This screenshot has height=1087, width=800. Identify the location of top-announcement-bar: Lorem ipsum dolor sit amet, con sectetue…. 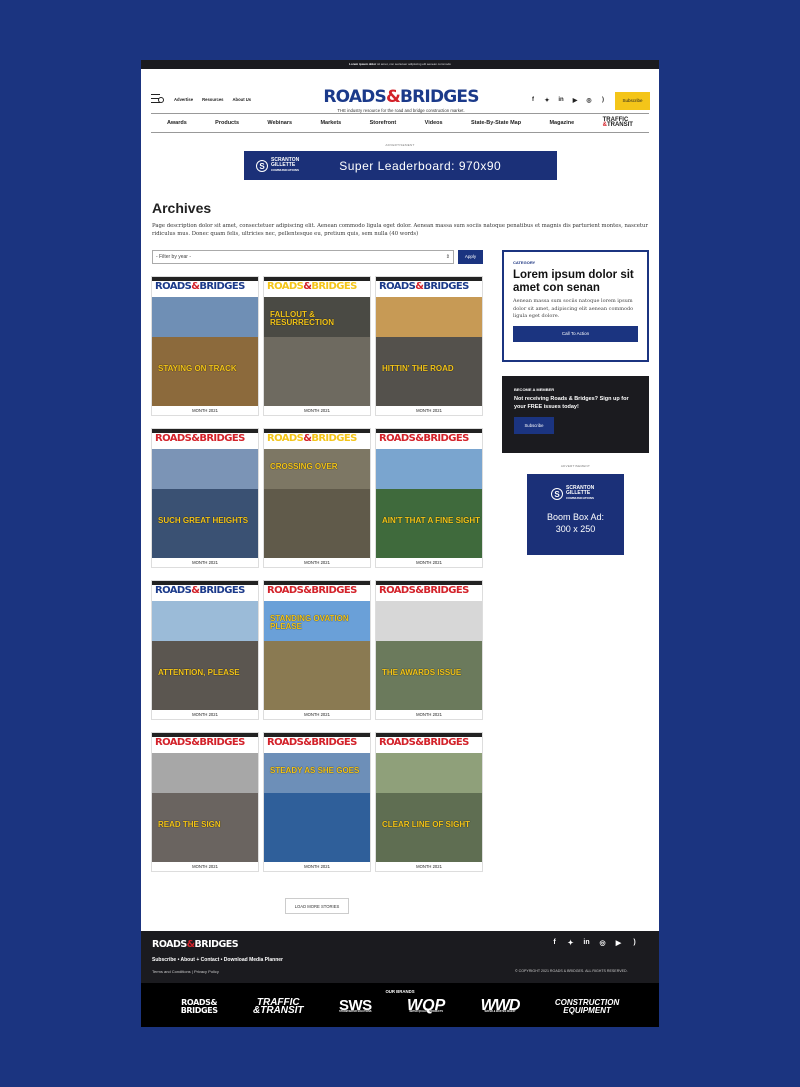
(400, 64).